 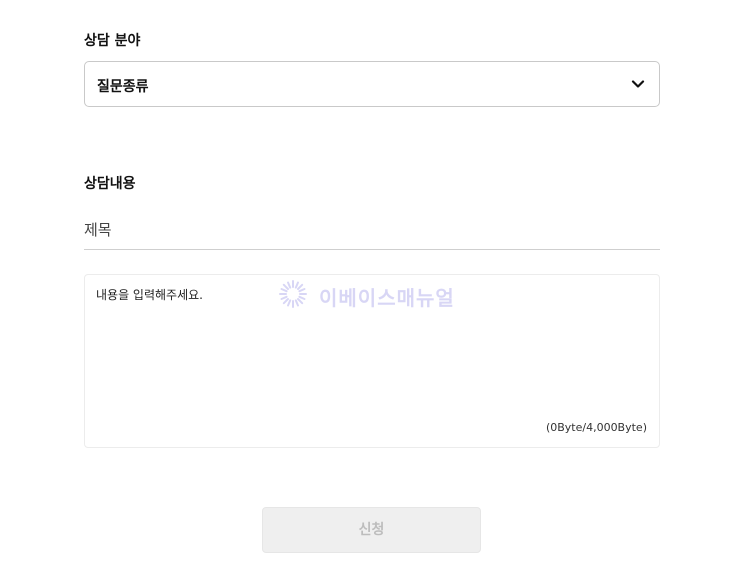 I want to click on byte-counter: (0Byte/4,000Byte), so click(x=596, y=427).